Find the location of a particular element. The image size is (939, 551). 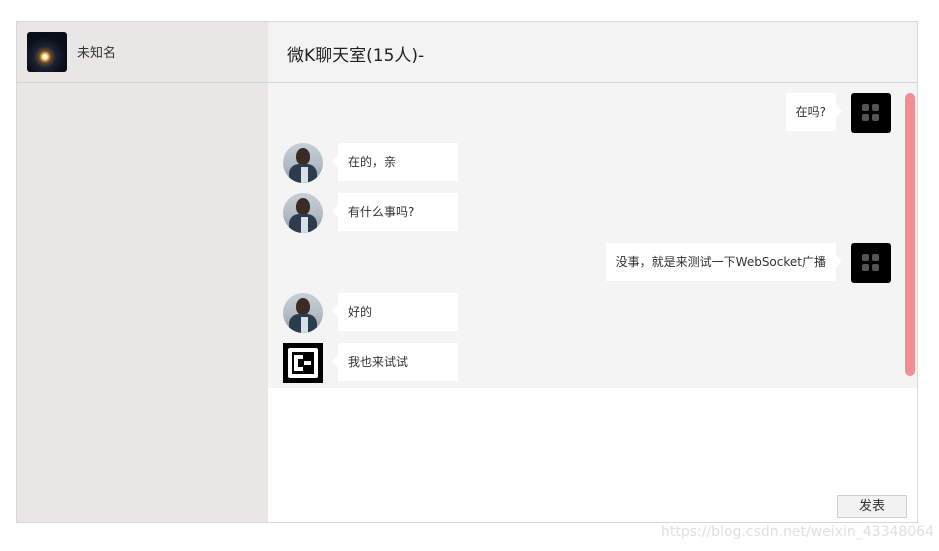

current-user: 未知名 is located at coordinates (142, 52).